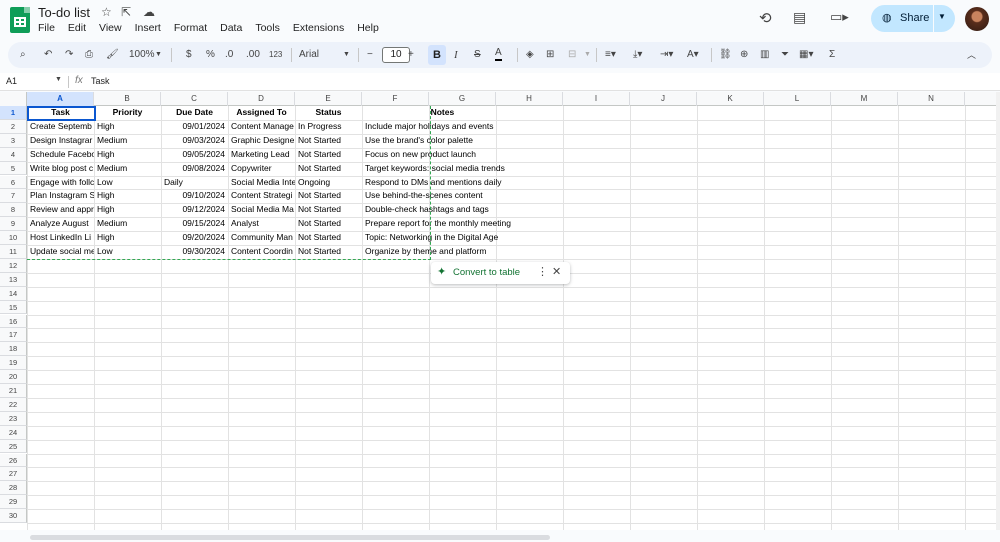 This screenshot has width=1000, height=542. I want to click on row-header-20: 20, so click(13, 377).